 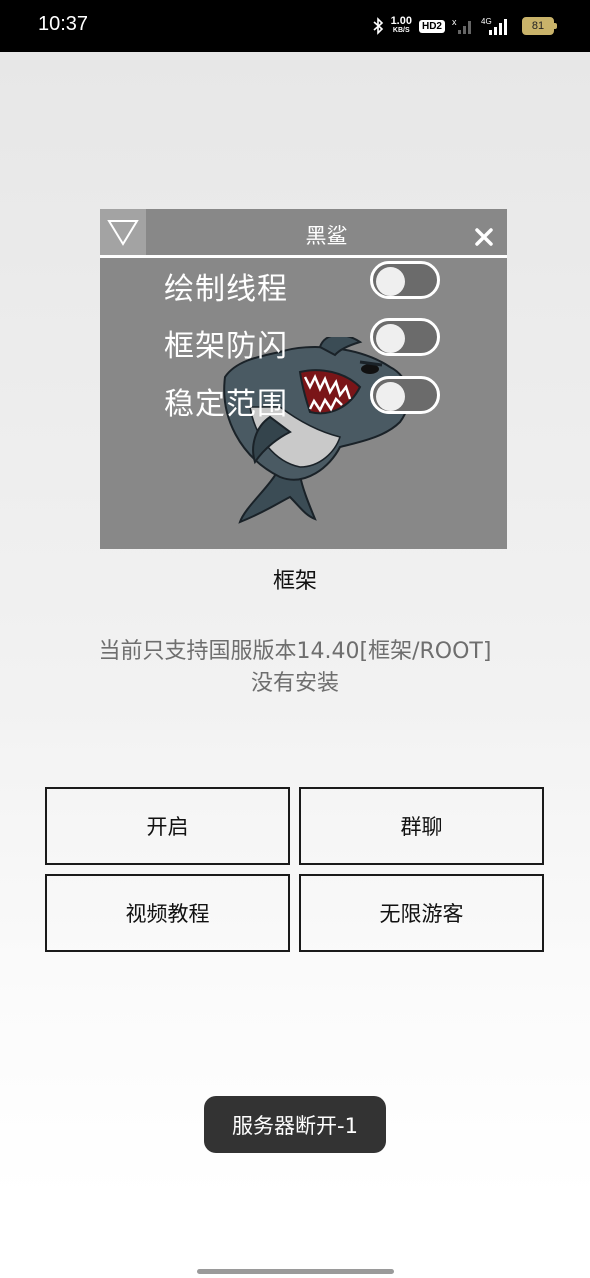 What do you see at coordinates (295, 1124) in the screenshot?
I see `toast-message: 服务器断开-1` at bounding box center [295, 1124].